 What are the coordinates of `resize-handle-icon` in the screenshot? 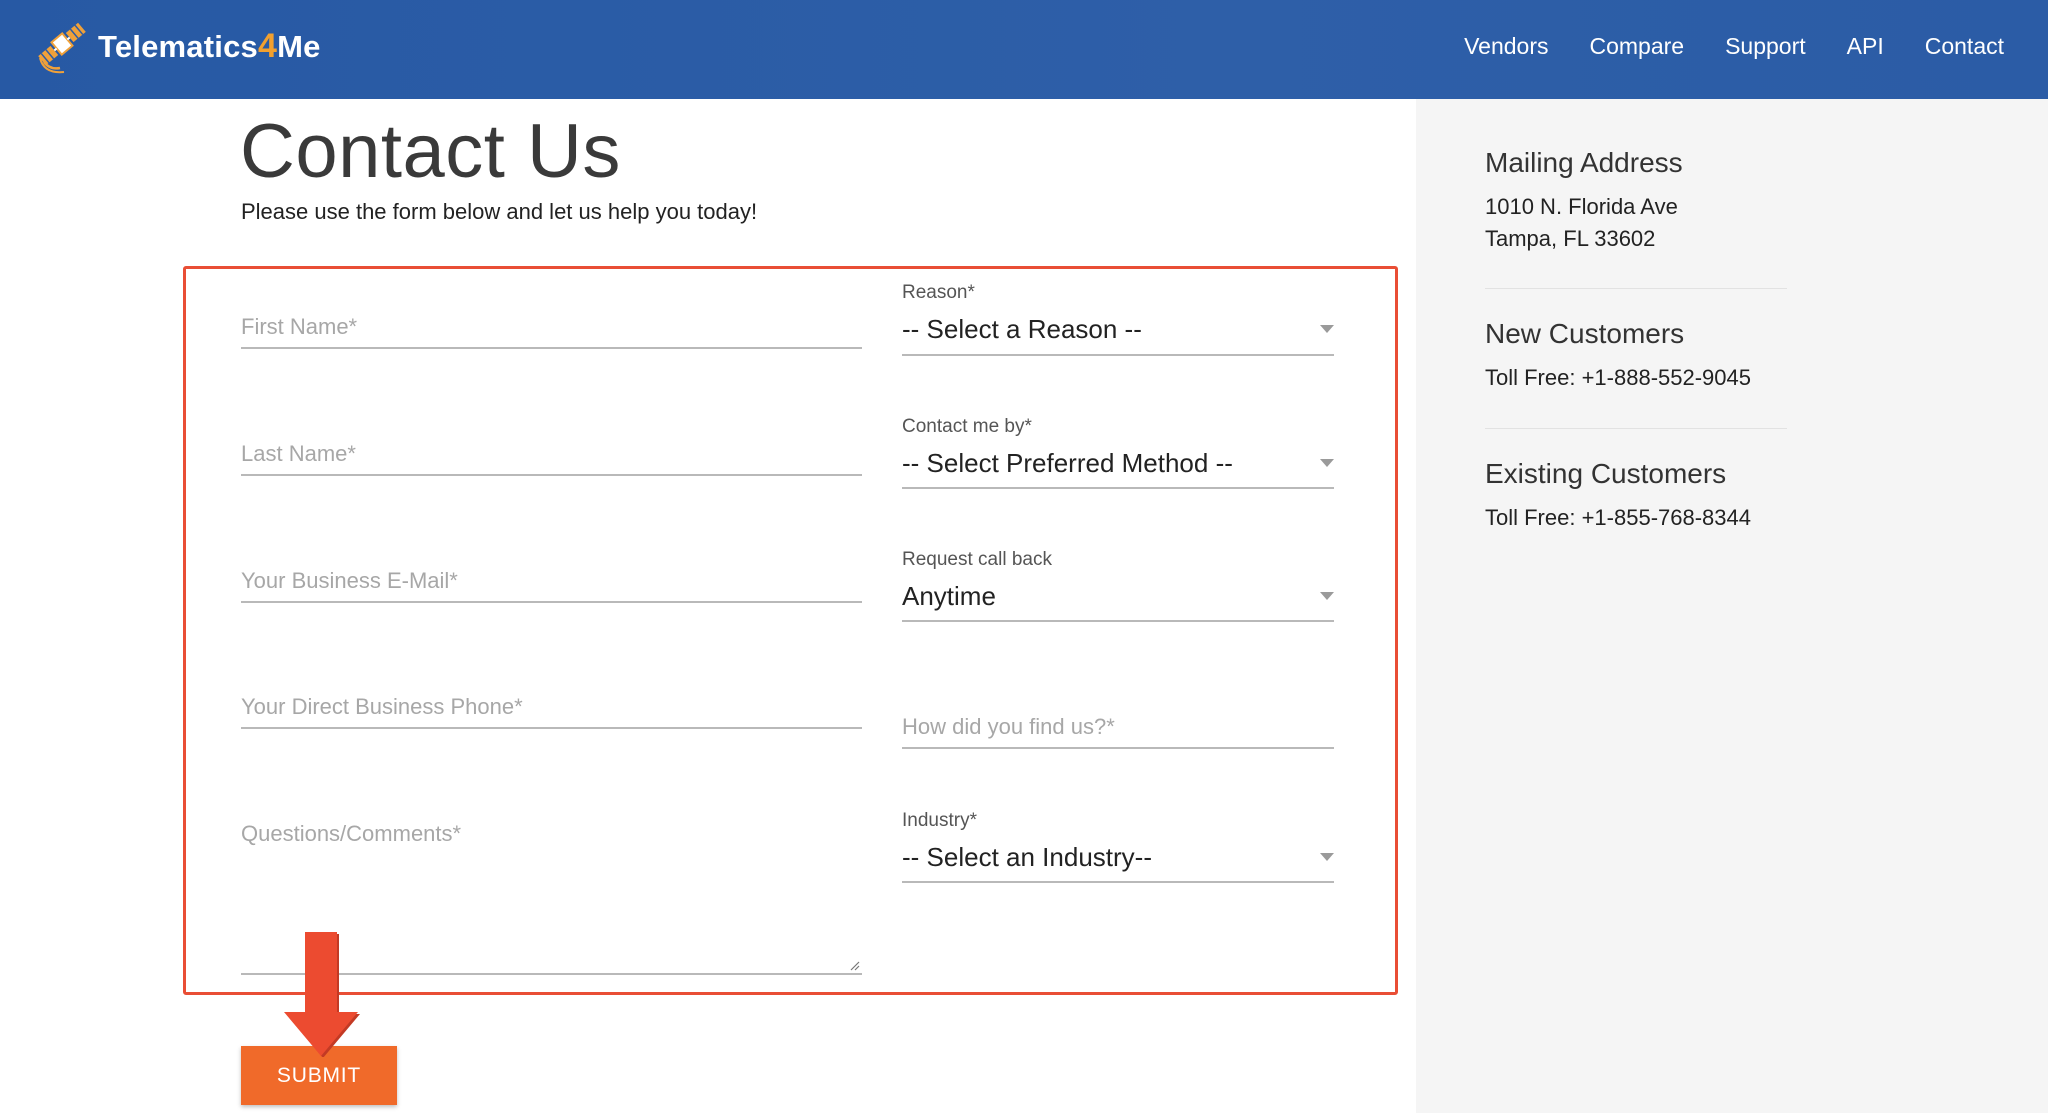 It's located at (855, 966).